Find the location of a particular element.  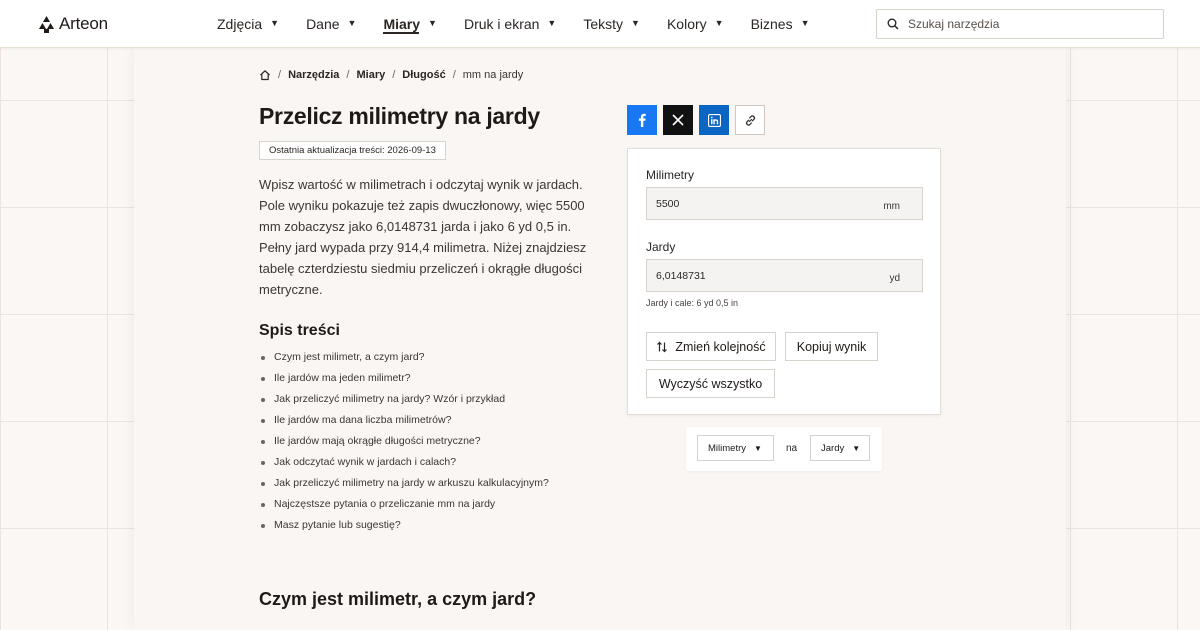

swap-button-label: Zmień kolejność is located at coordinates (720, 346).